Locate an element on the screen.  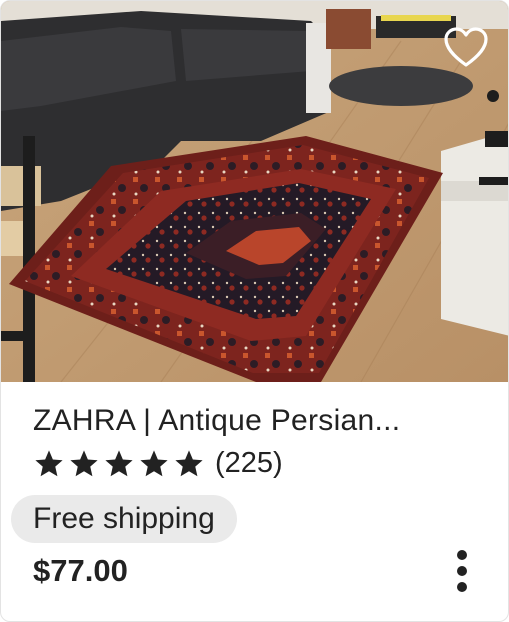
more-options-button is located at coordinates (462, 571).